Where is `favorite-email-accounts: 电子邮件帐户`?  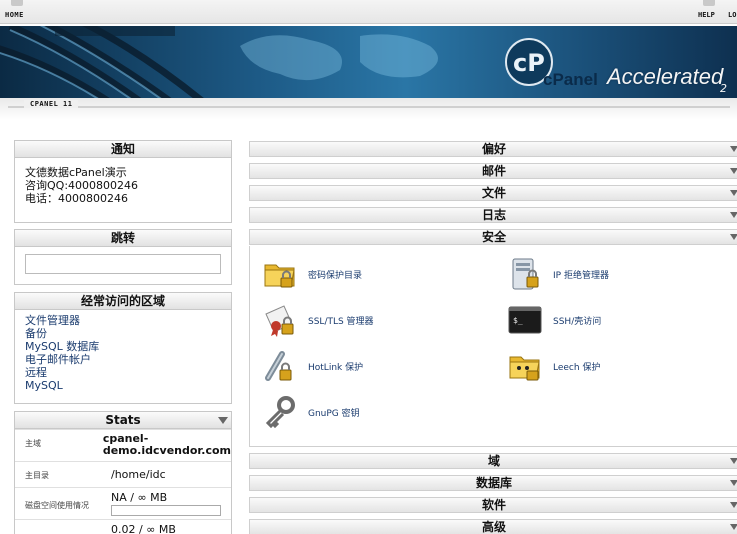
favorite-email-accounts: 电子邮件帐户 is located at coordinates (123, 359).